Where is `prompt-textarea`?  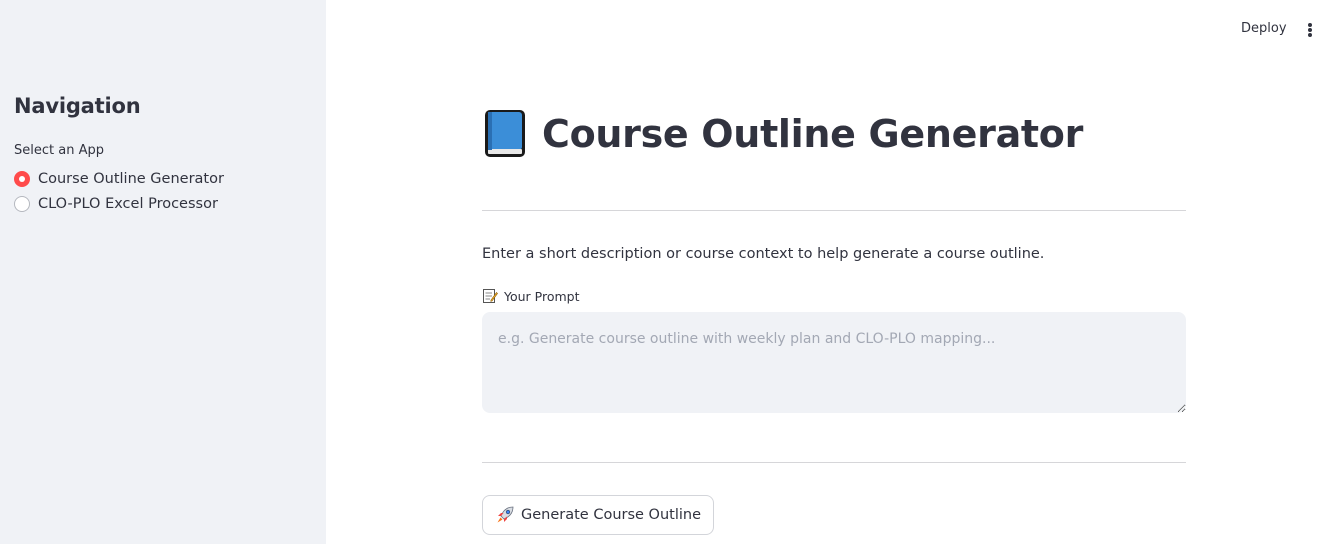 prompt-textarea is located at coordinates (834, 362).